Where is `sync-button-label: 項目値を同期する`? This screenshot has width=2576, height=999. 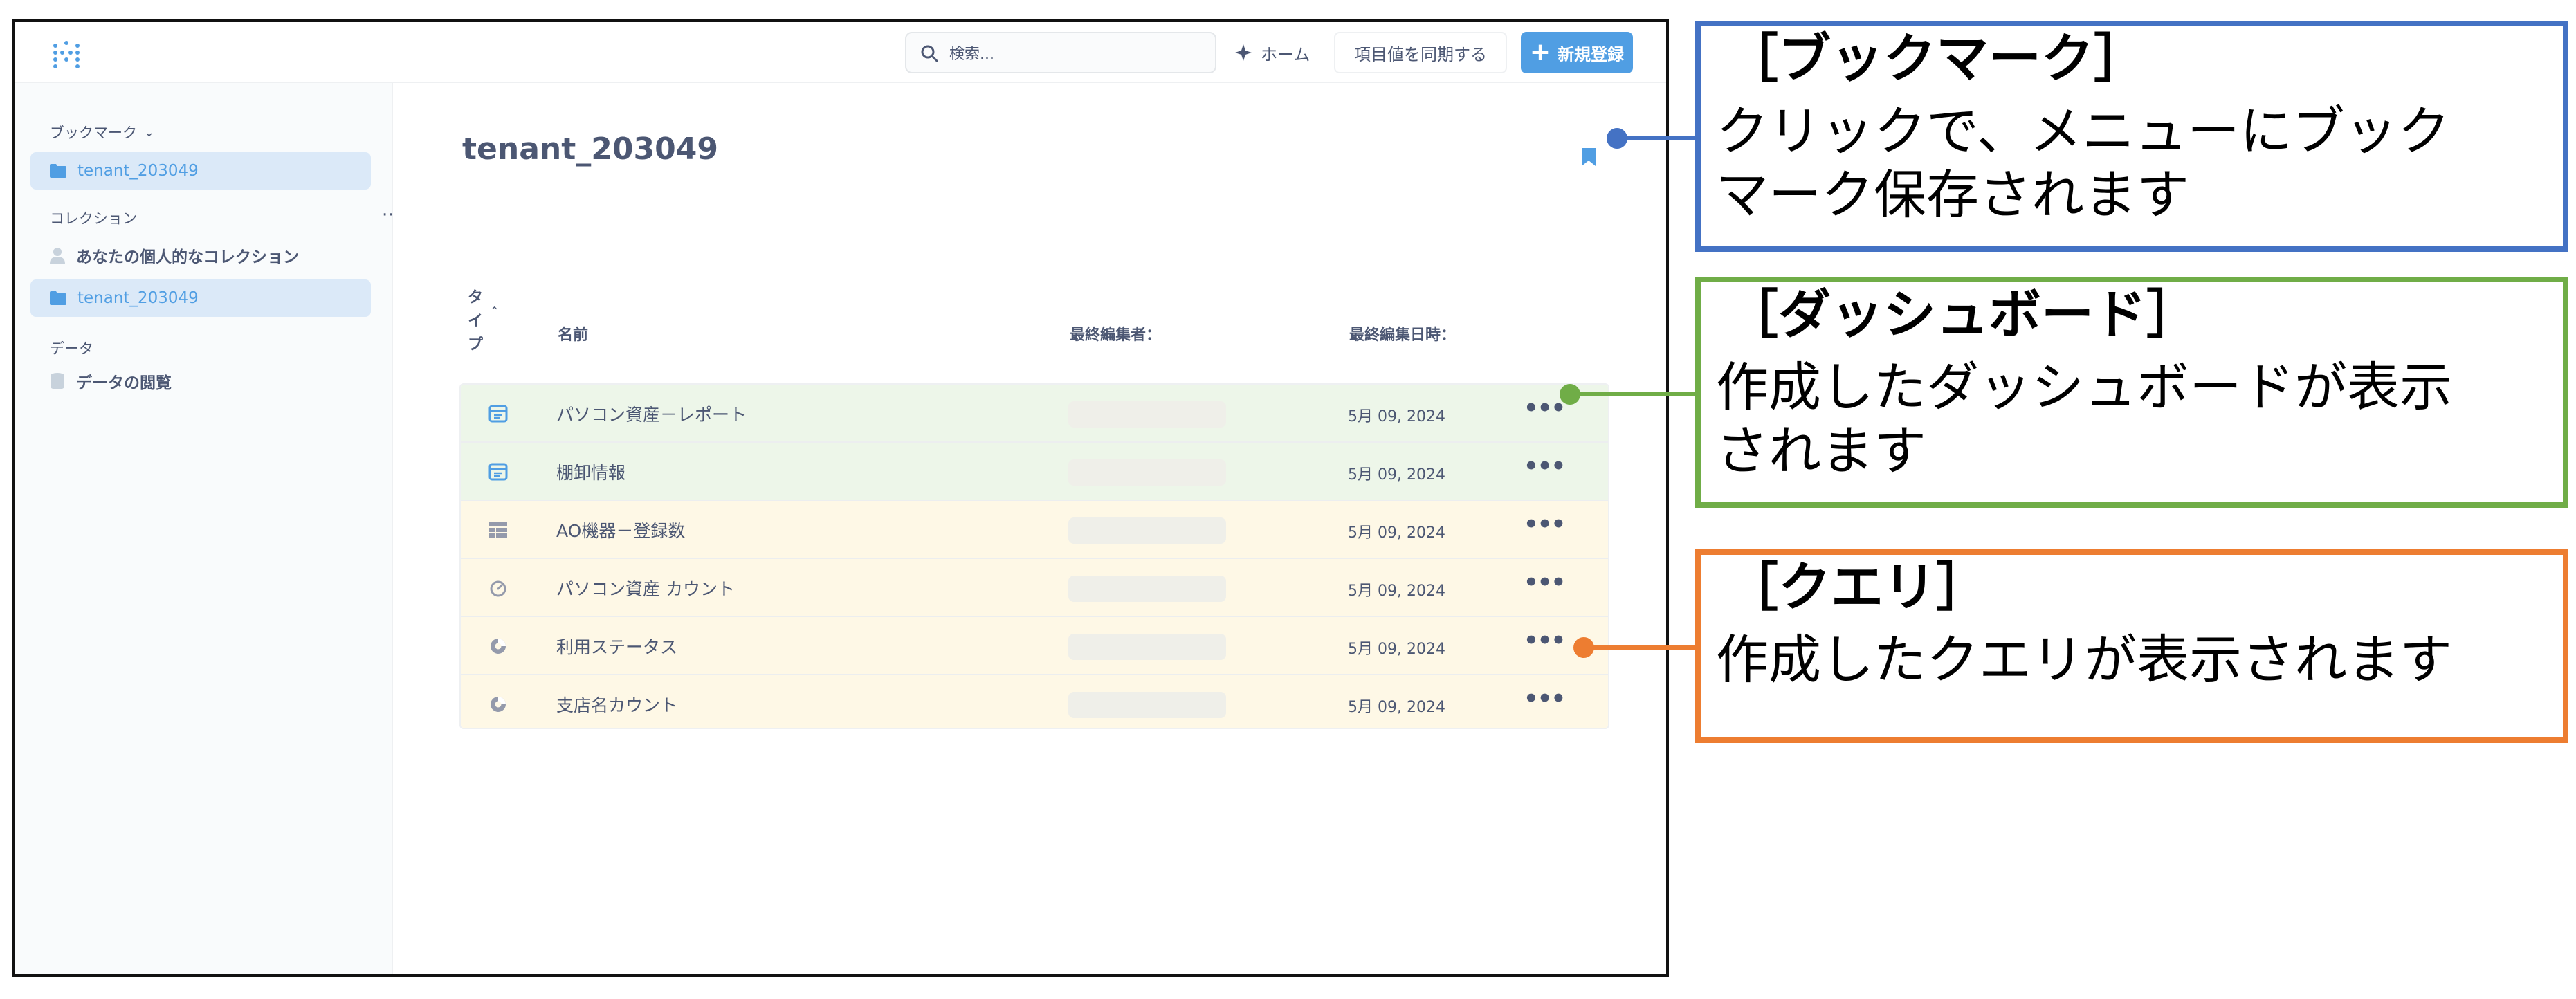
sync-button-label: 項目値を同期する is located at coordinates (1421, 54).